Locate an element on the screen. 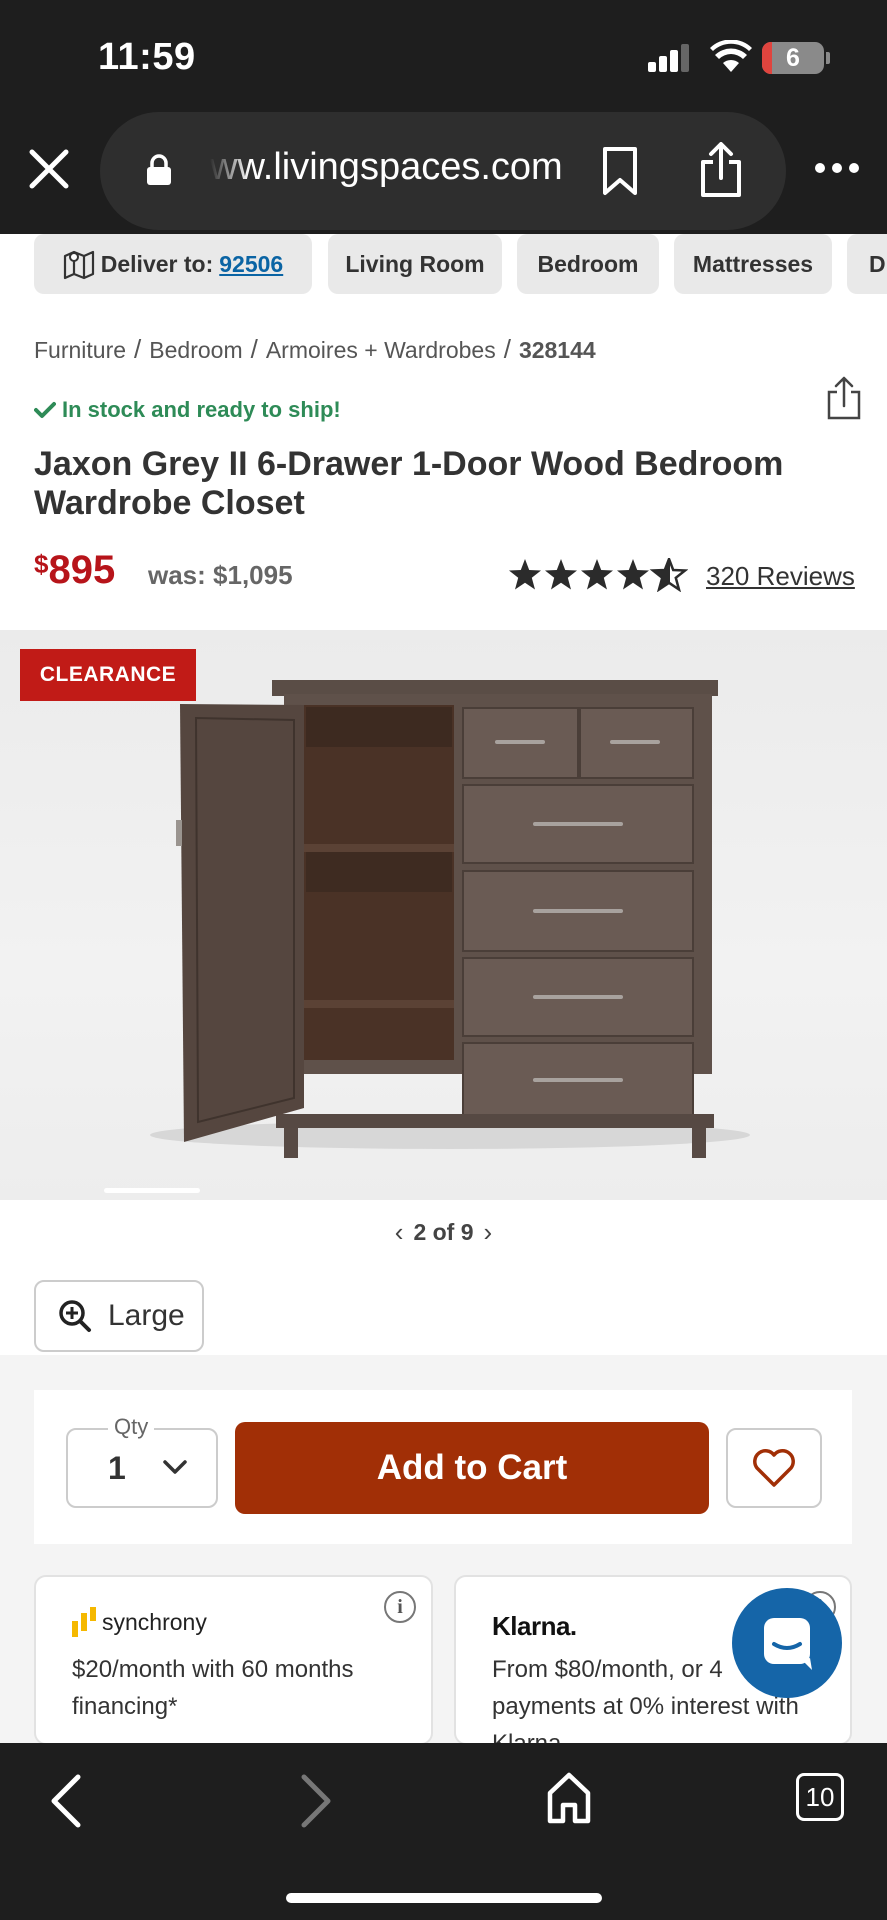 The image size is (887, 1920). product-share-icon is located at coordinates (844, 398).